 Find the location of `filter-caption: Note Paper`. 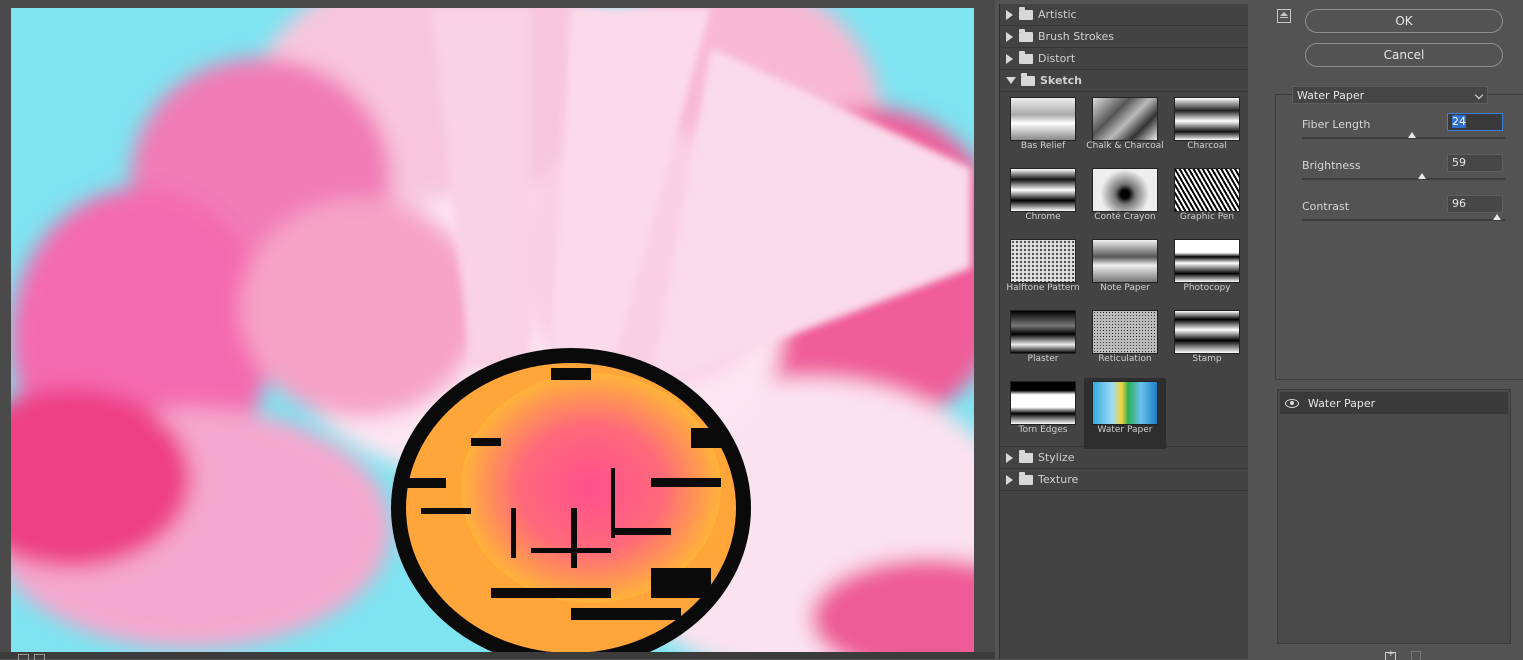

filter-caption: Note Paper is located at coordinates (1125, 288).